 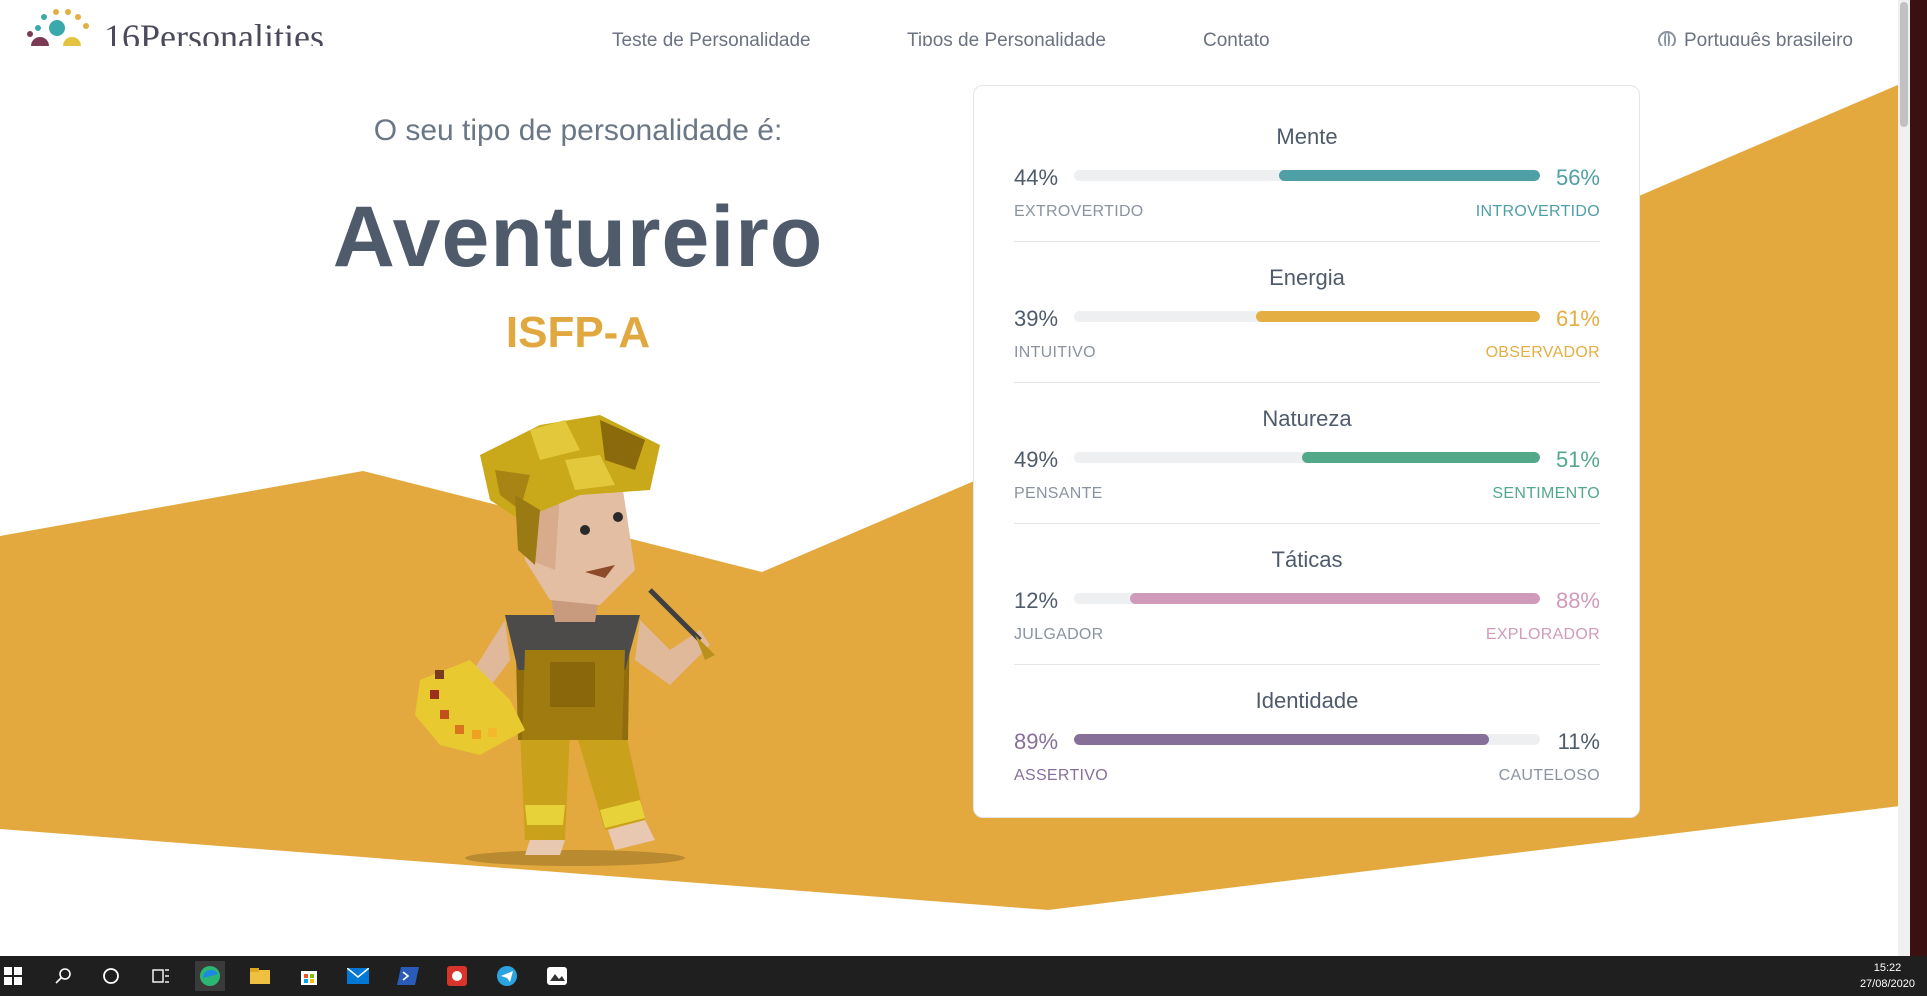 What do you see at coordinates (457, 976) in the screenshot?
I see `record-app-icon` at bounding box center [457, 976].